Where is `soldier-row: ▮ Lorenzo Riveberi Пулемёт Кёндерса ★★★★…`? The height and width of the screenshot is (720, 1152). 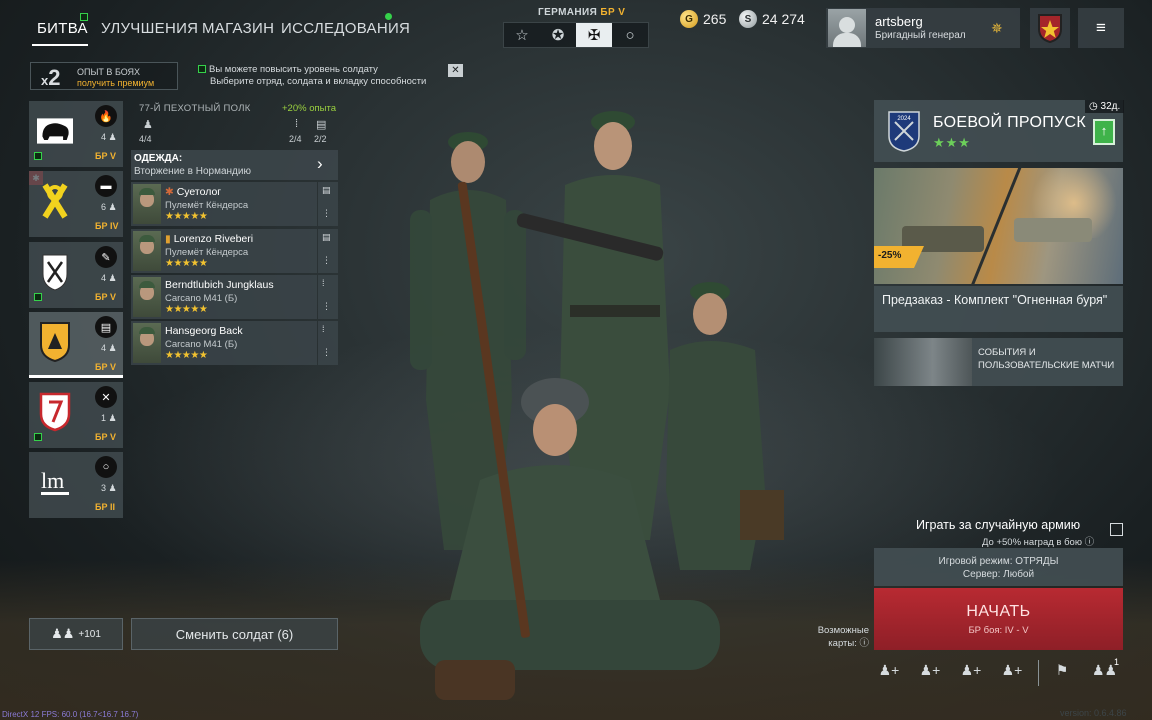
soldier-row: ▮ Lorenzo Riveberi Пулемёт Кёндерса ★★★★… is located at coordinates (224, 251).